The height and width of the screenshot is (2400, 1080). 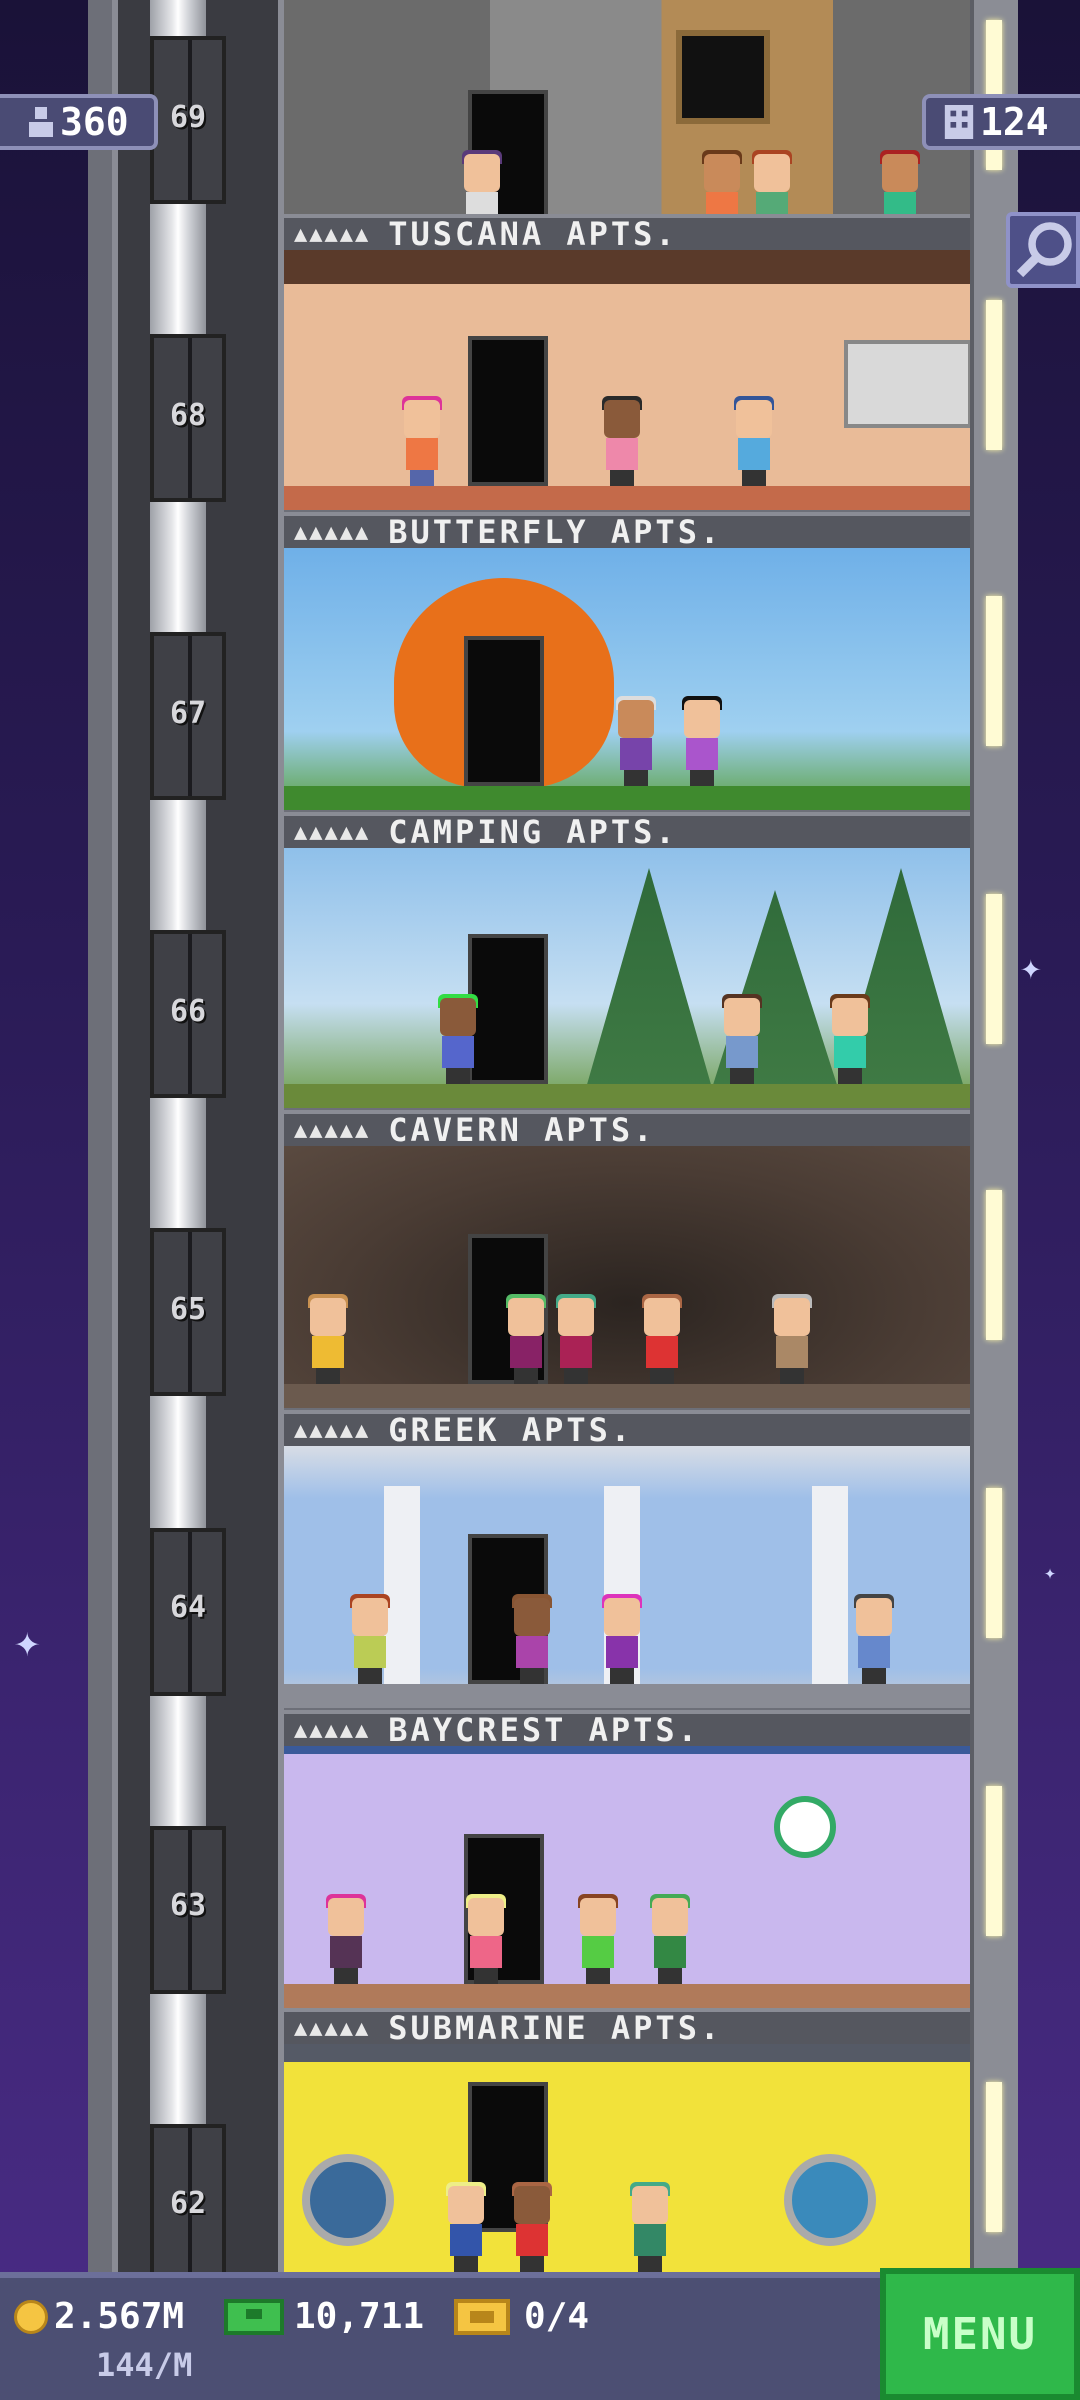 What do you see at coordinates (557, 2316) in the screenshot?
I see `tickets-value: 0/4` at bounding box center [557, 2316].